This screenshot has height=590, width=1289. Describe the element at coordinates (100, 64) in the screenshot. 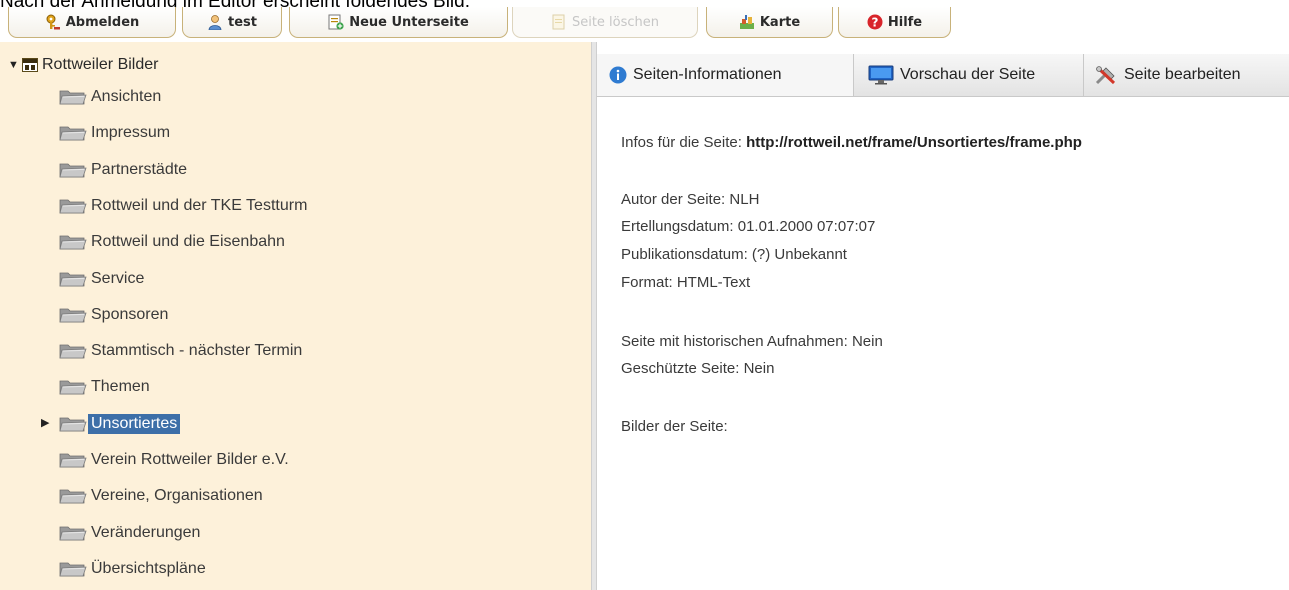

I see `tree-root-label: Rottweiler Bilder` at that location.